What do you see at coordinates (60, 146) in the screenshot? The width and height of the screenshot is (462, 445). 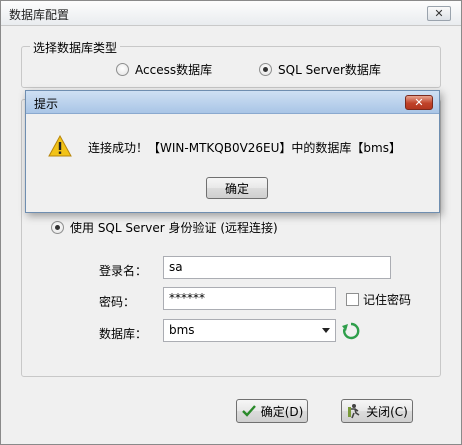 I see `warning-icon` at bounding box center [60, 146].